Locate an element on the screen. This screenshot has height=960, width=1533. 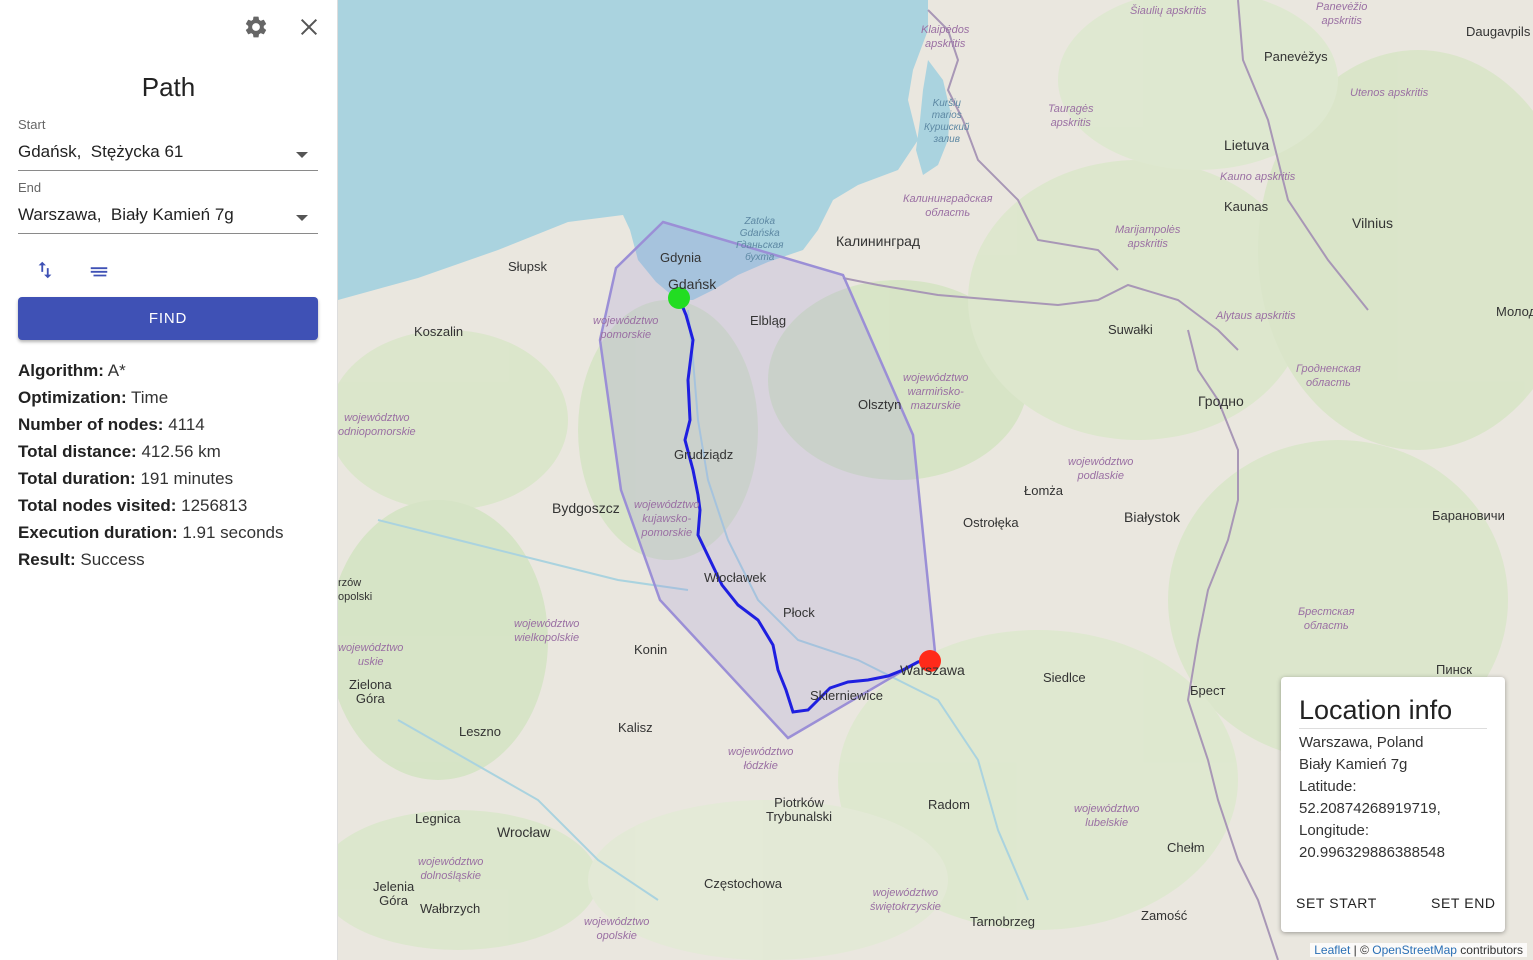
map-region-warminsko: województwo warmińsko- mazurskie is located at coordinates (936, 392).